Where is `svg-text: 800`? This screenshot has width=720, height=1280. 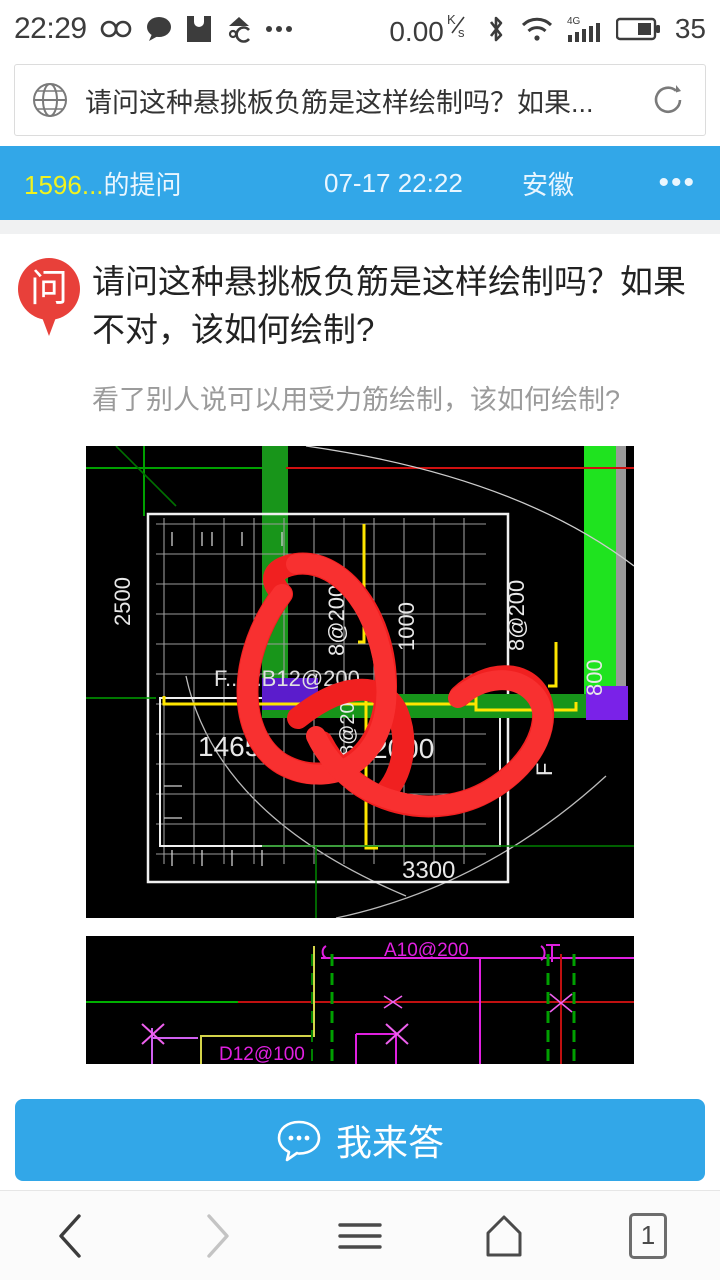
svg-text: 800 is located at coordinates (594, 677).